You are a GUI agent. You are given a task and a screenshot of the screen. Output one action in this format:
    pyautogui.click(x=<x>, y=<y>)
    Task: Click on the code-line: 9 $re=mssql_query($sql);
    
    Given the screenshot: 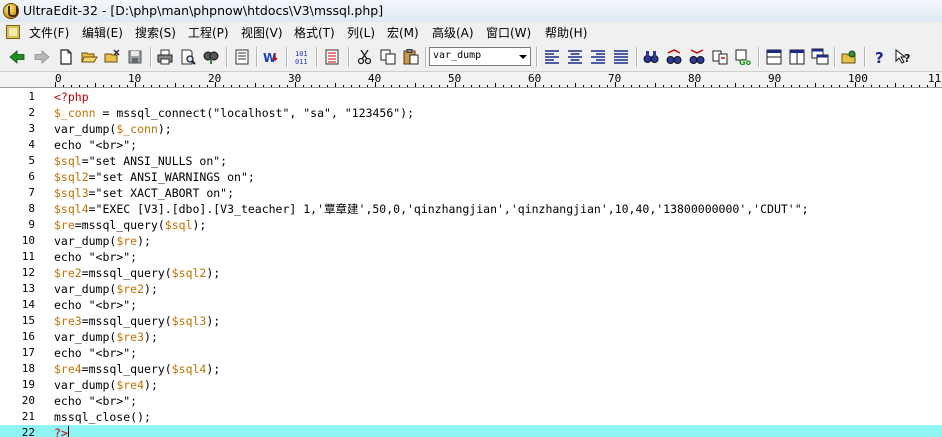 What is the action you would take?
    pyautogui.click(x=471, y=225)
    